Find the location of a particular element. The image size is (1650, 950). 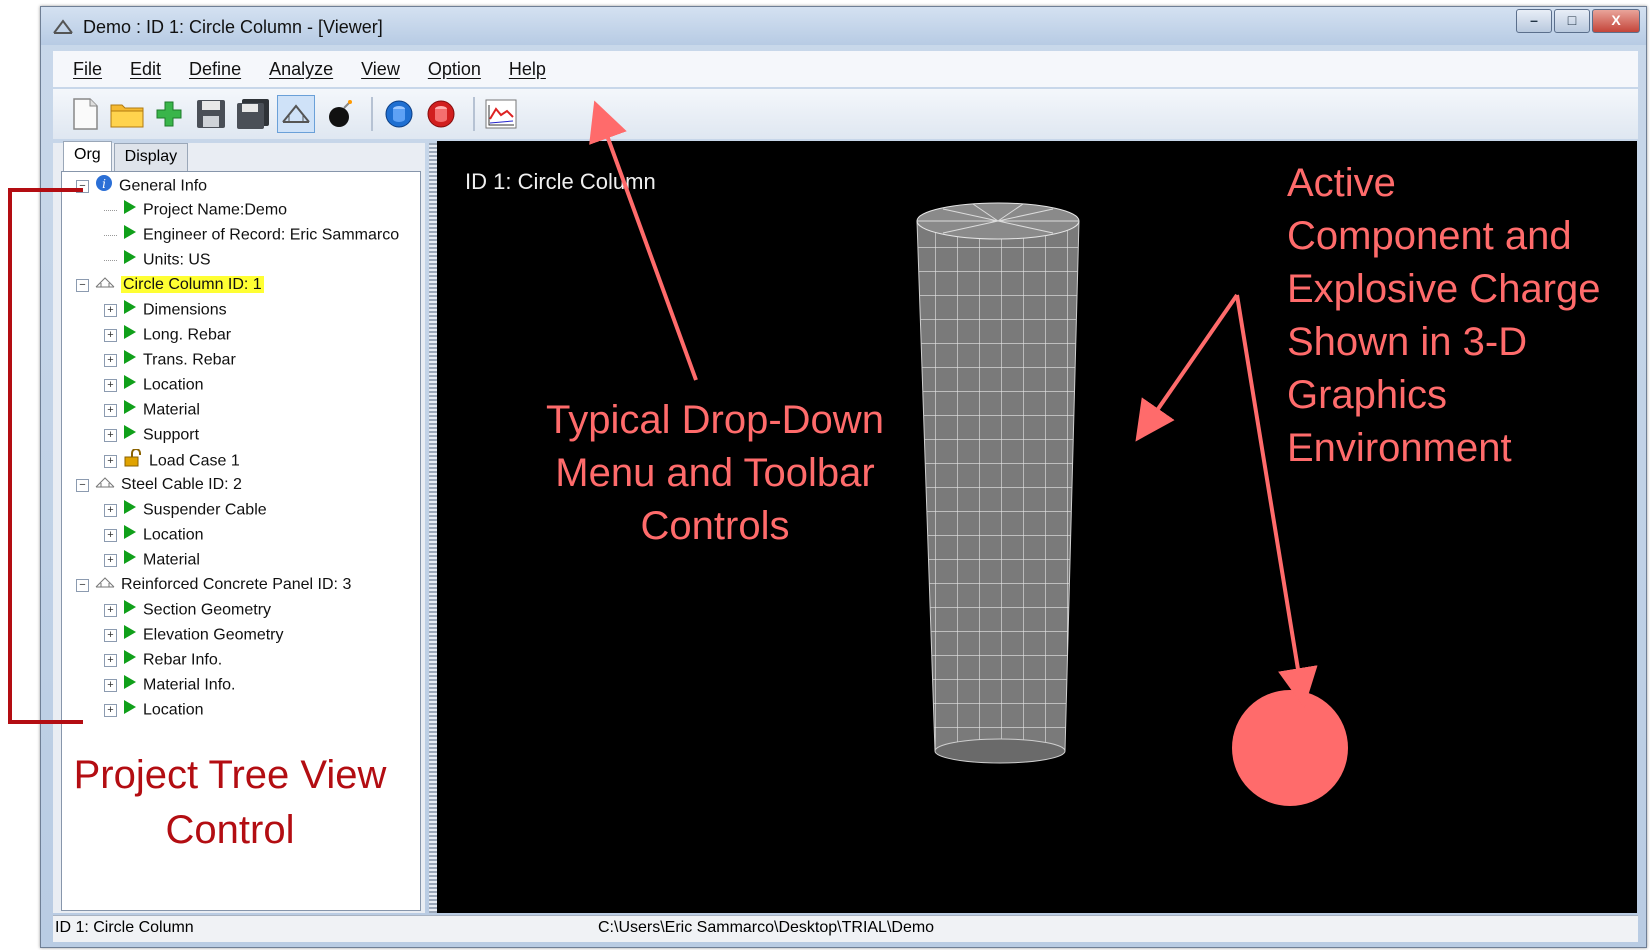

menu-define: Define is located at coordinates (215, 69).